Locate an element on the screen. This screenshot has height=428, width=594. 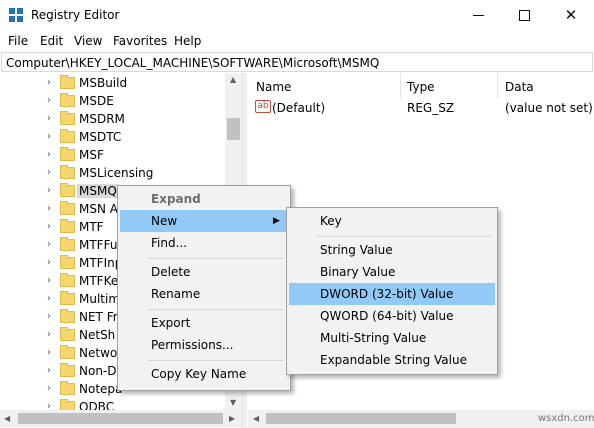
title-bar: Registry Editor ✕ is located at coordinates (297, 15).